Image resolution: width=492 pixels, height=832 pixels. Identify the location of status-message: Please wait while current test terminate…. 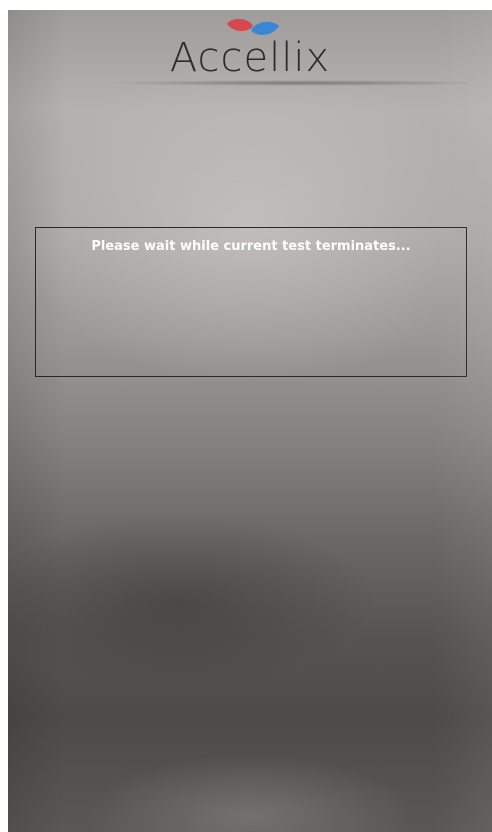
(251, 246).